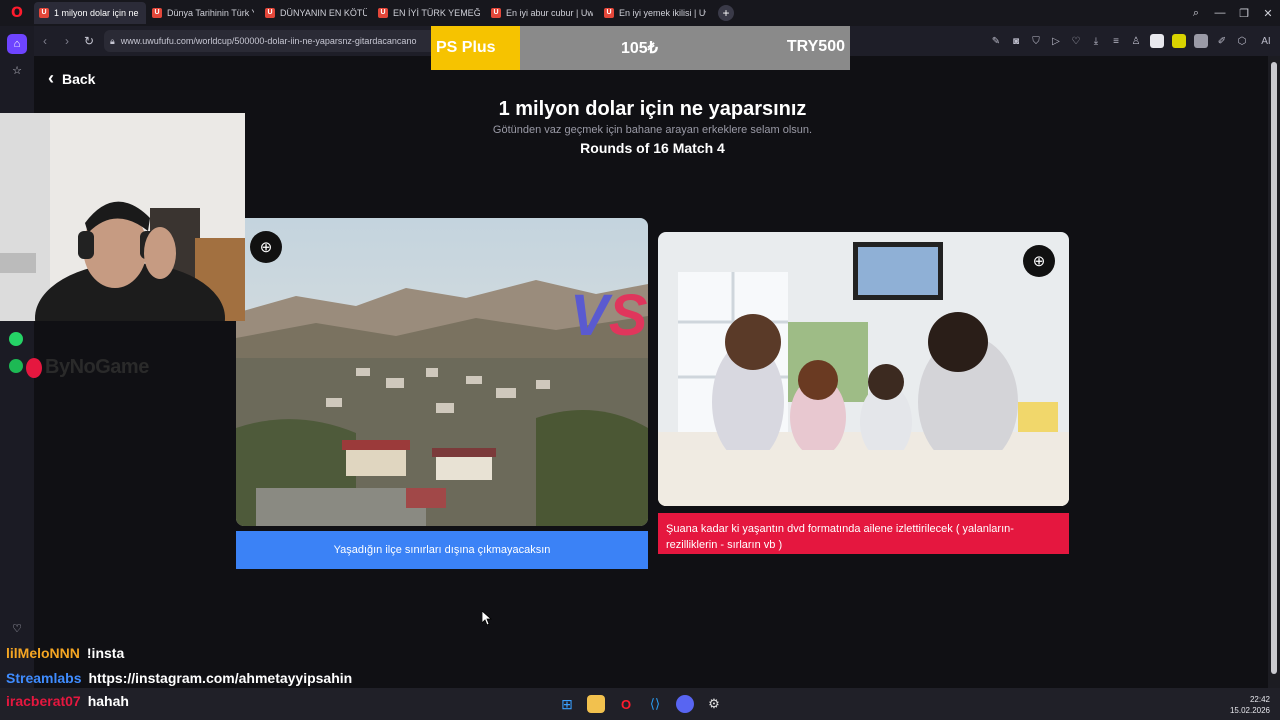 Image resolution: width=1280 pixels, height=720 pixels. I want to click on windows-start-icon: ⊞, so click(567, 704).